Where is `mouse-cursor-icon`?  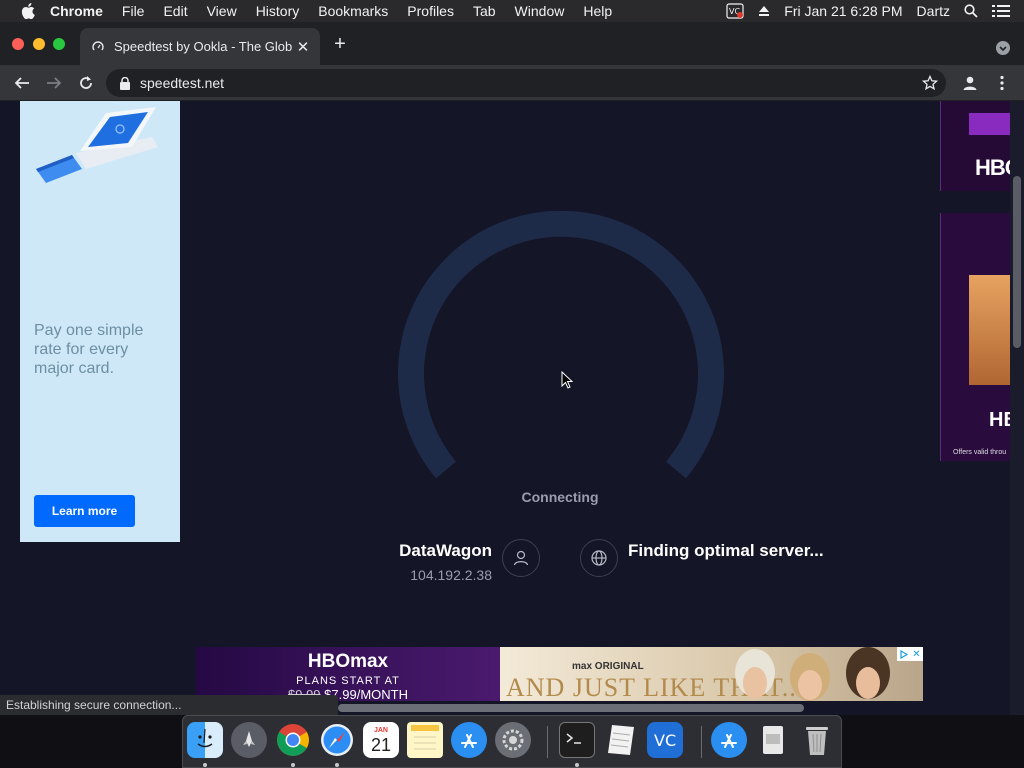
mouse-cursor-icon is located at coordinates (567, 380).